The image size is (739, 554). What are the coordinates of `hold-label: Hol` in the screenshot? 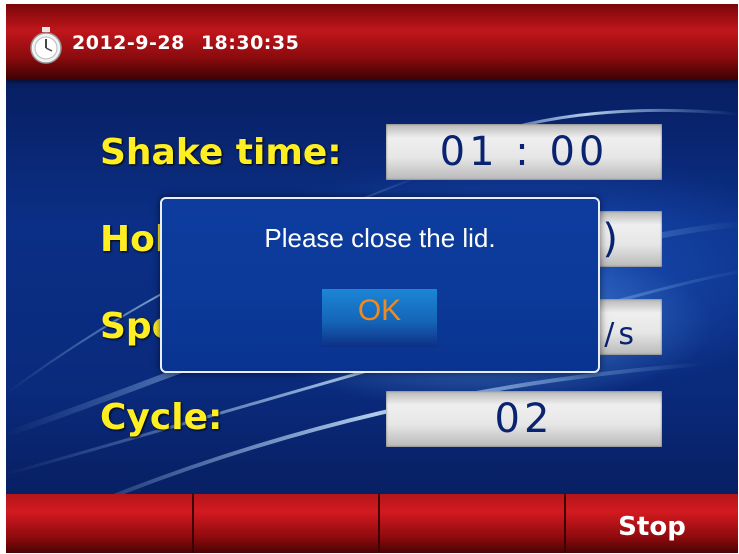 It's located at (134, 239).